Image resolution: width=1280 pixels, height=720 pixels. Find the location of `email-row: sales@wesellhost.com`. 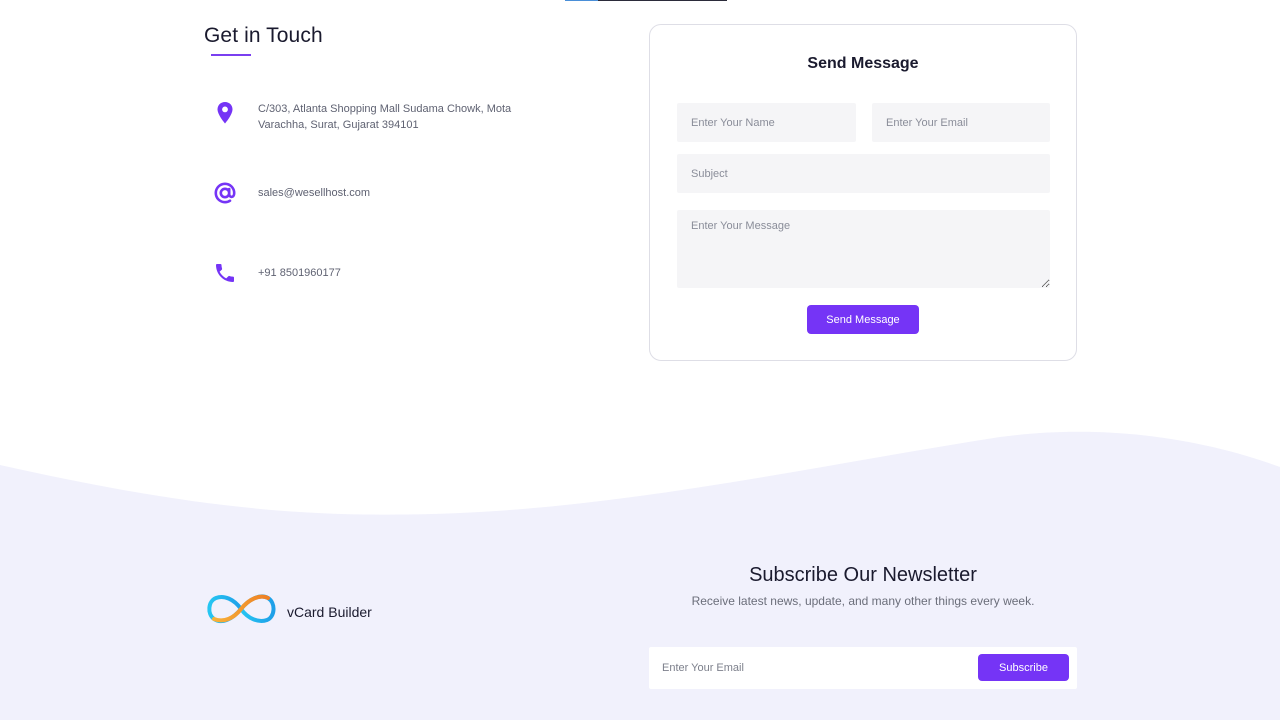

email-row: sales@wesellhost.com is located at coordinates (366, 193).